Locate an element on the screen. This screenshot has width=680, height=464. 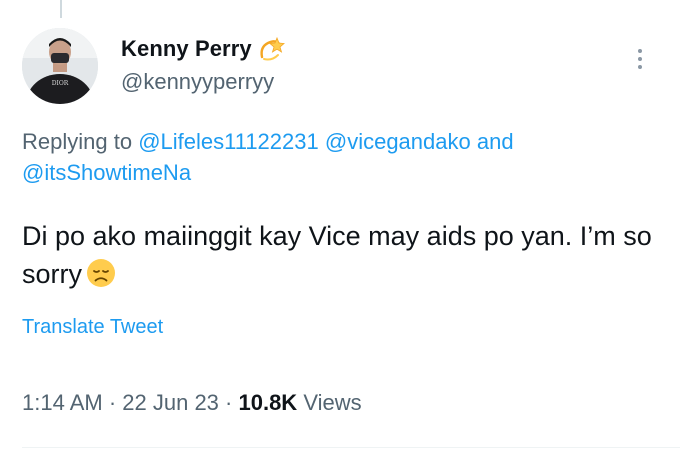
disappointed-face-emoji-icon is located at coordinates (101, 273).